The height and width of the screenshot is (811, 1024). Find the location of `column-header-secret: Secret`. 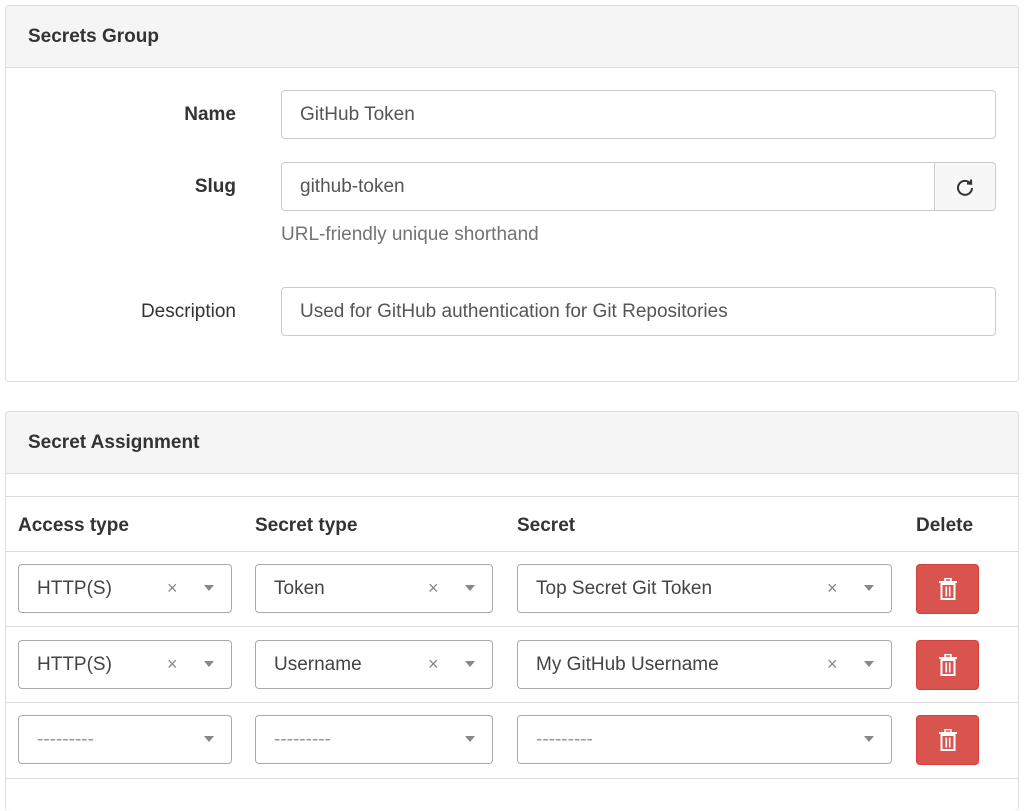

column-header-secret: Secret is located at coordinates (546, 525).